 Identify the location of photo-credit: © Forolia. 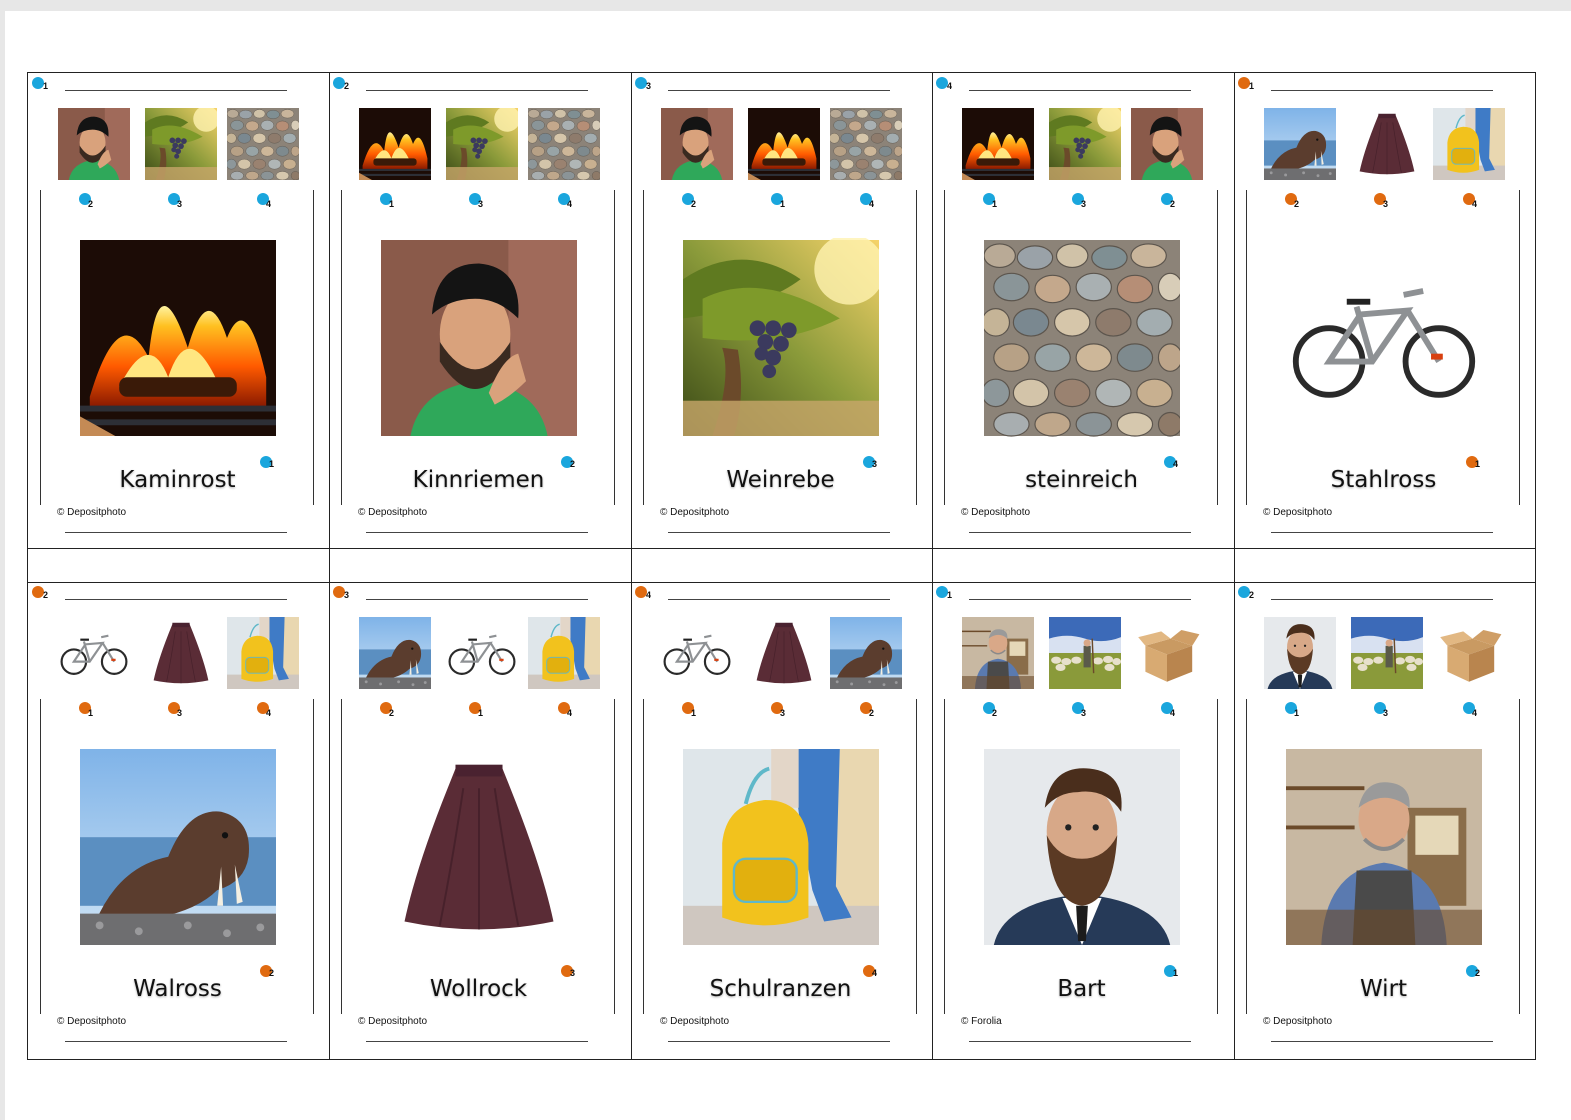
(981, 1021).